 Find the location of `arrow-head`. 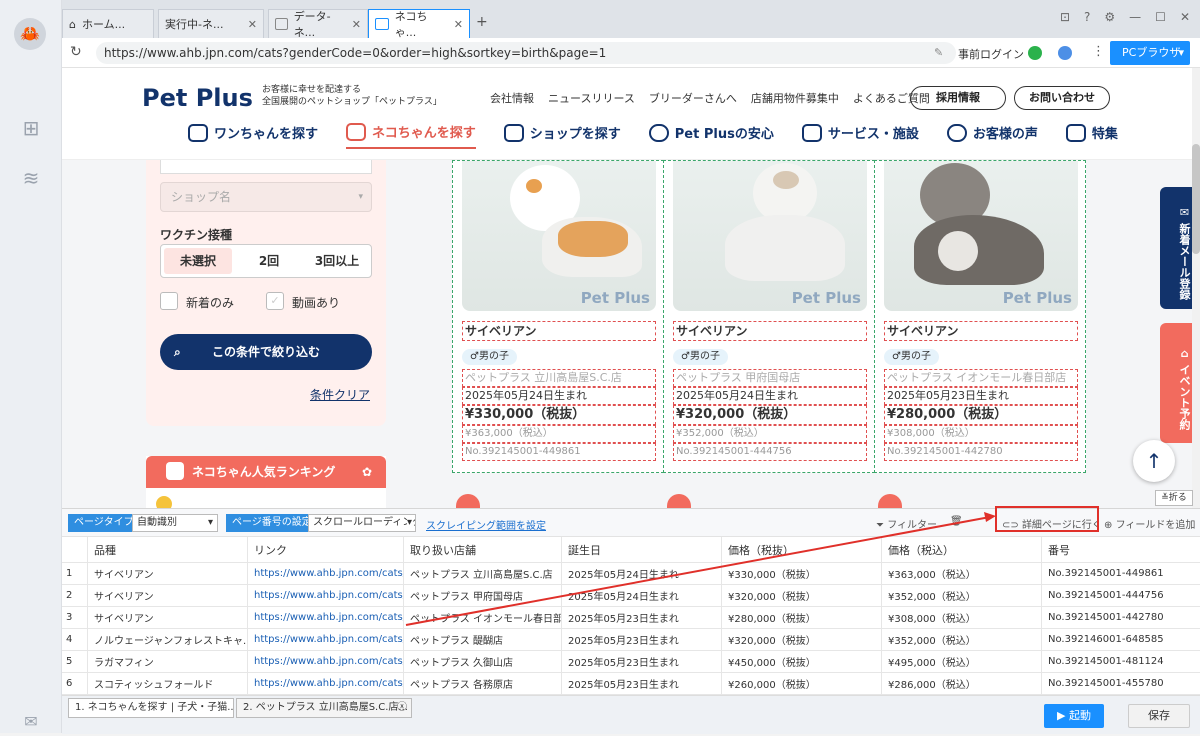

arrow-head is located at coordinates (990, 517).